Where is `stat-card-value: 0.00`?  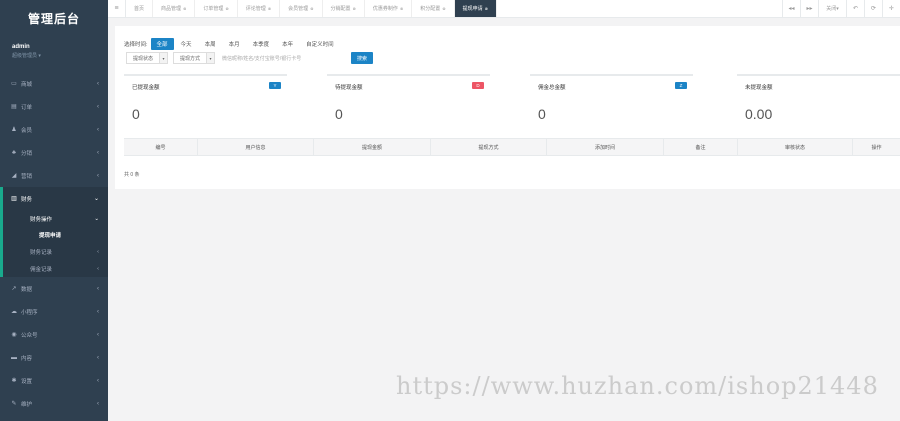 stat-card-value: 0.00 is located at coordinates (759, 114).